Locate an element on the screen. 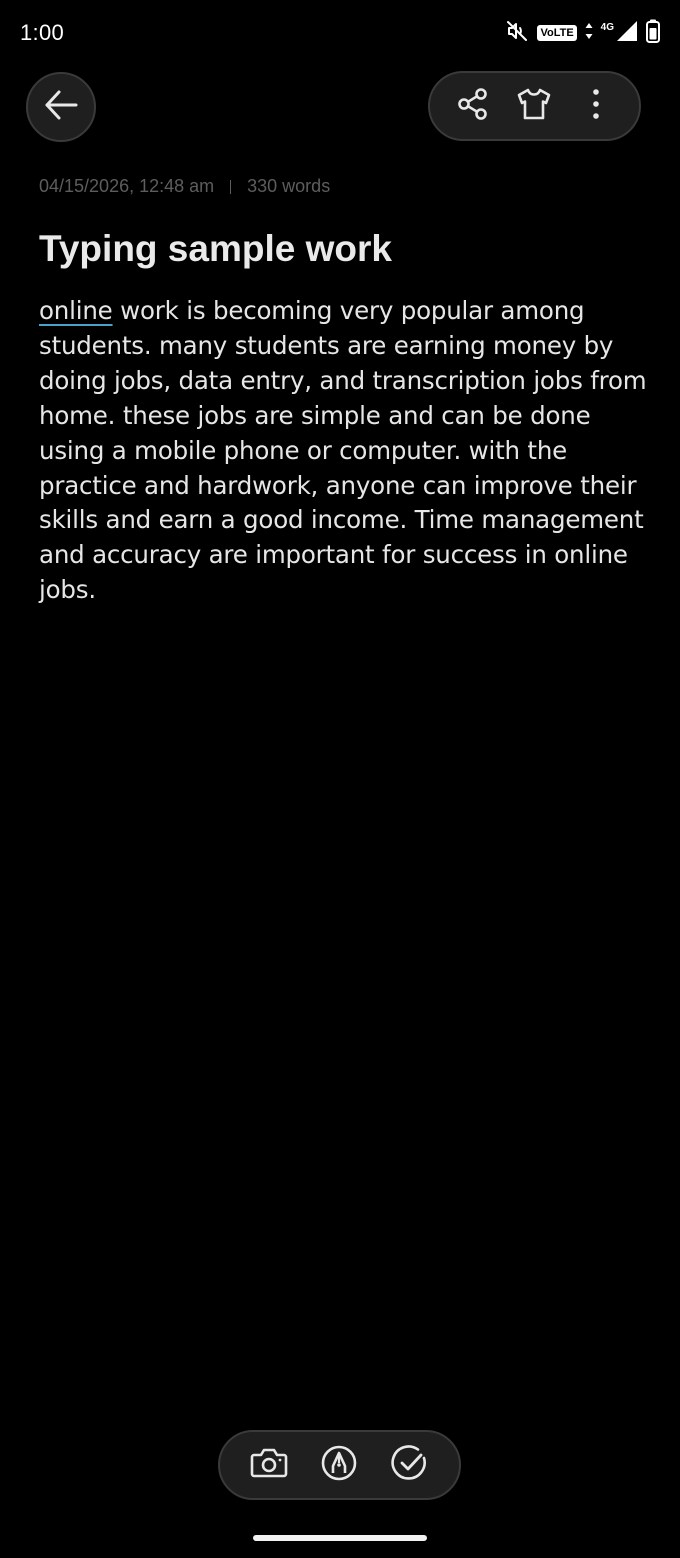  more-vertical-icon is located at coordinates (596, 106).